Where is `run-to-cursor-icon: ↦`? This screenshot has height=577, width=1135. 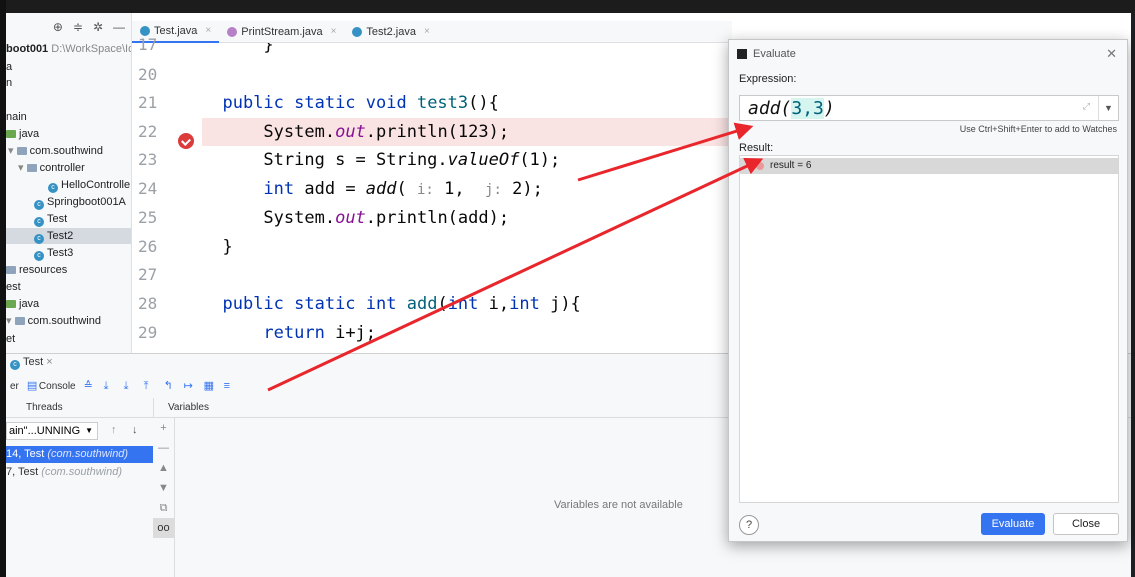 run-to-cursor-icon: ↦ is located at coordinates (190, 386).